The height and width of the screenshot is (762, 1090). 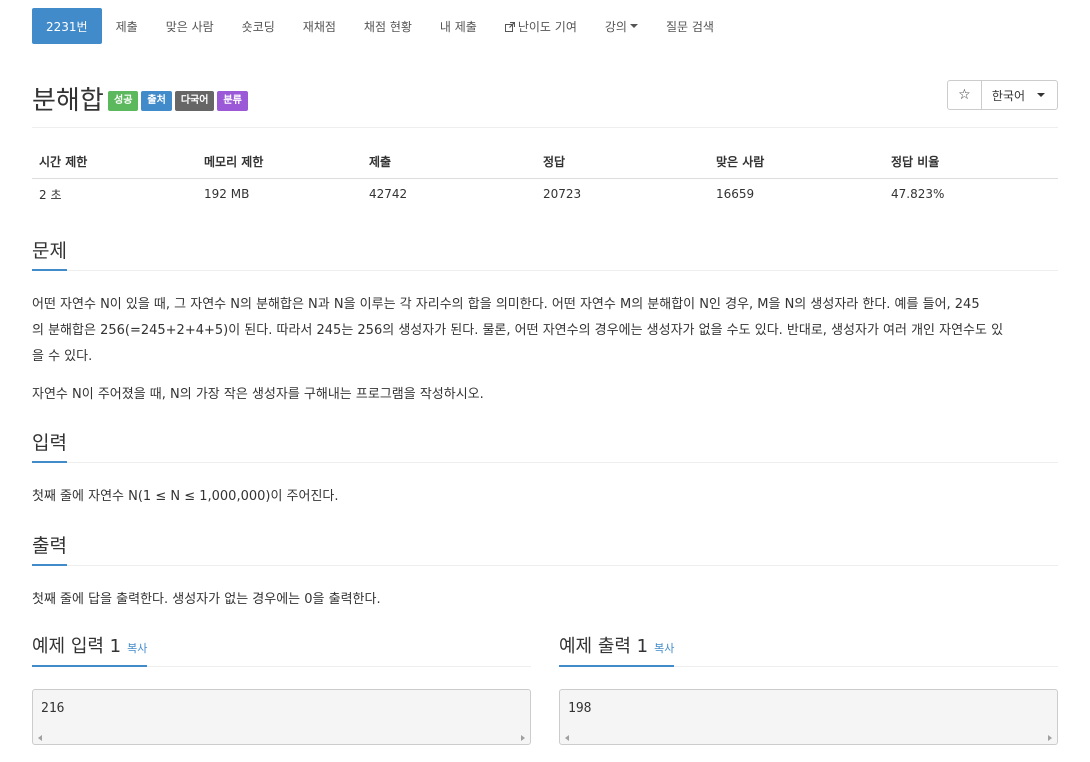 I want to click on sample-input-heading: 예제 입력 1 복사, so click(x=90, y=649).